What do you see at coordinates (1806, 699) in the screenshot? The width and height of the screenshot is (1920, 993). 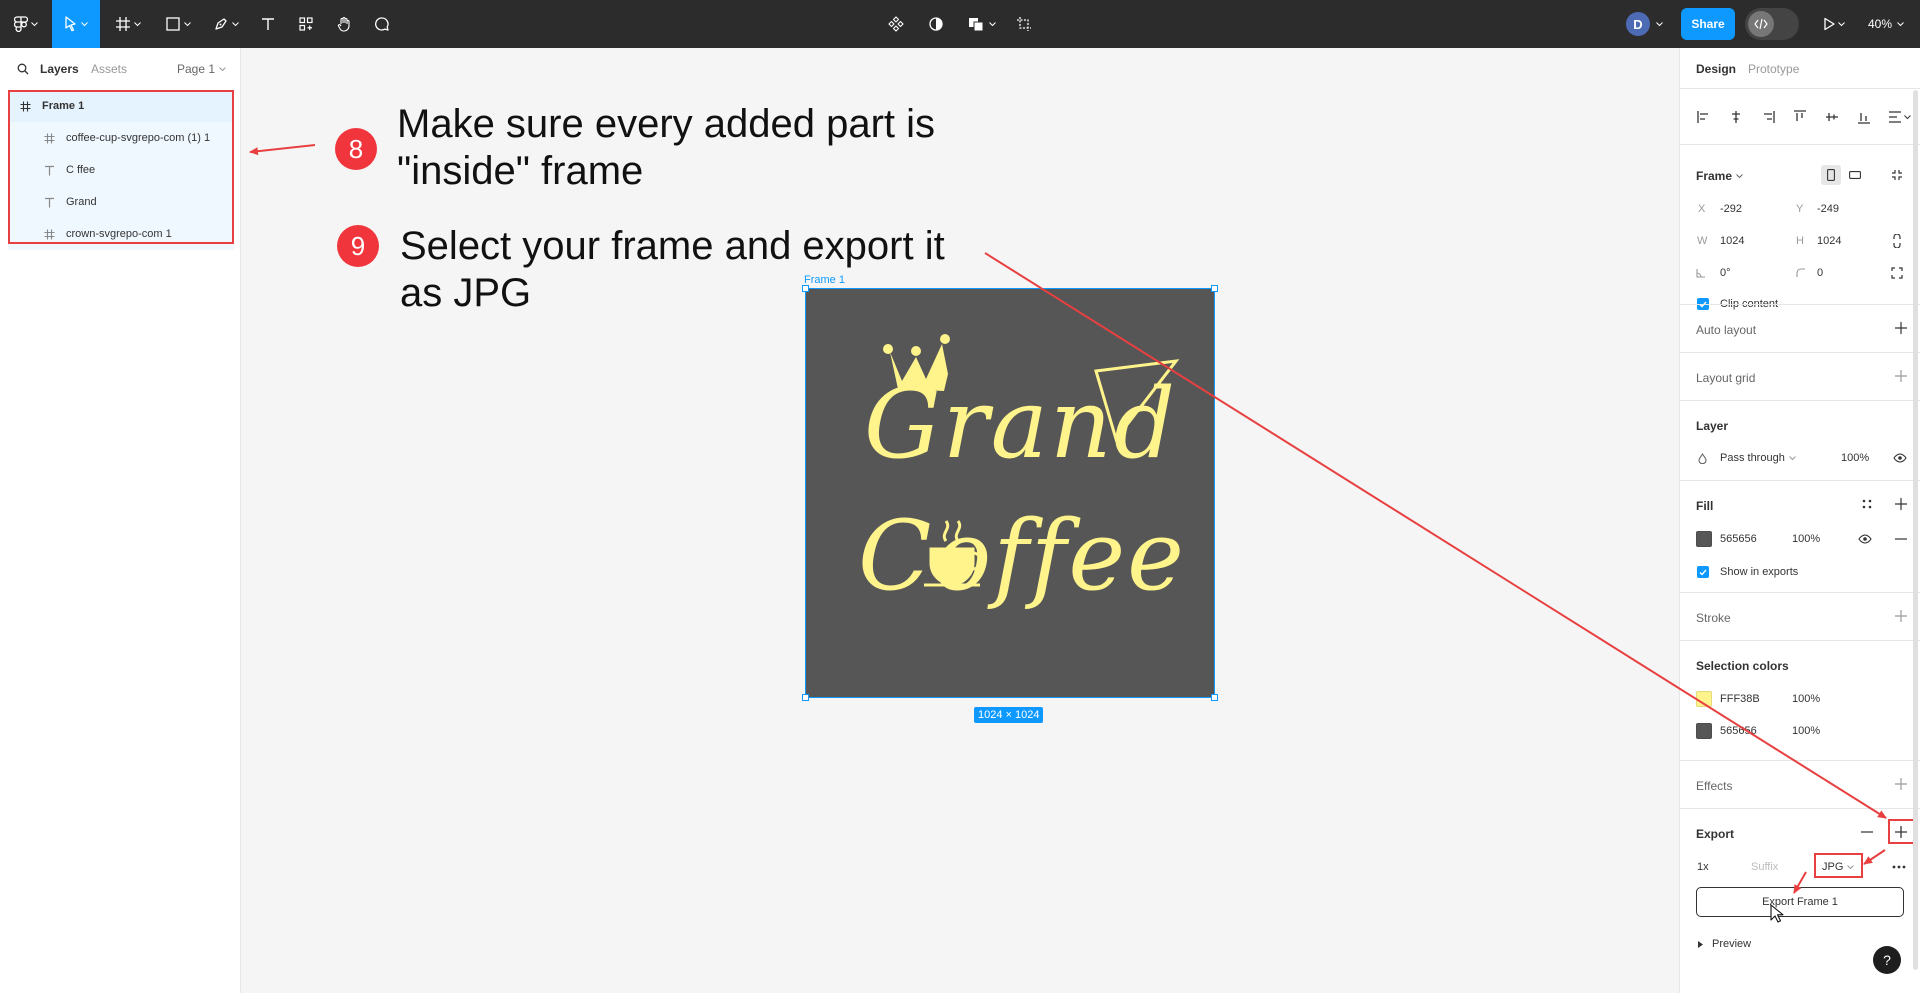 I see `selection-color-opacity-1: 100%` at bounding box center [1806, 699].